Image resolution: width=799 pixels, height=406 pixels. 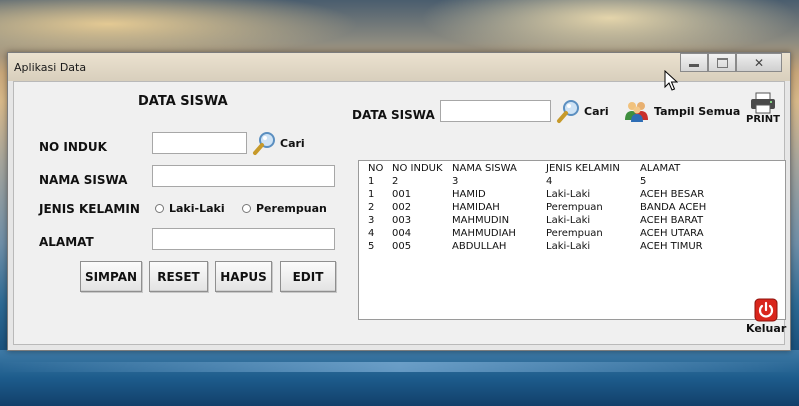 What do you see at coordinates (399, 367) in the screenshot?
I see `desktop-sea-shine` at bounding box center [399, 367].